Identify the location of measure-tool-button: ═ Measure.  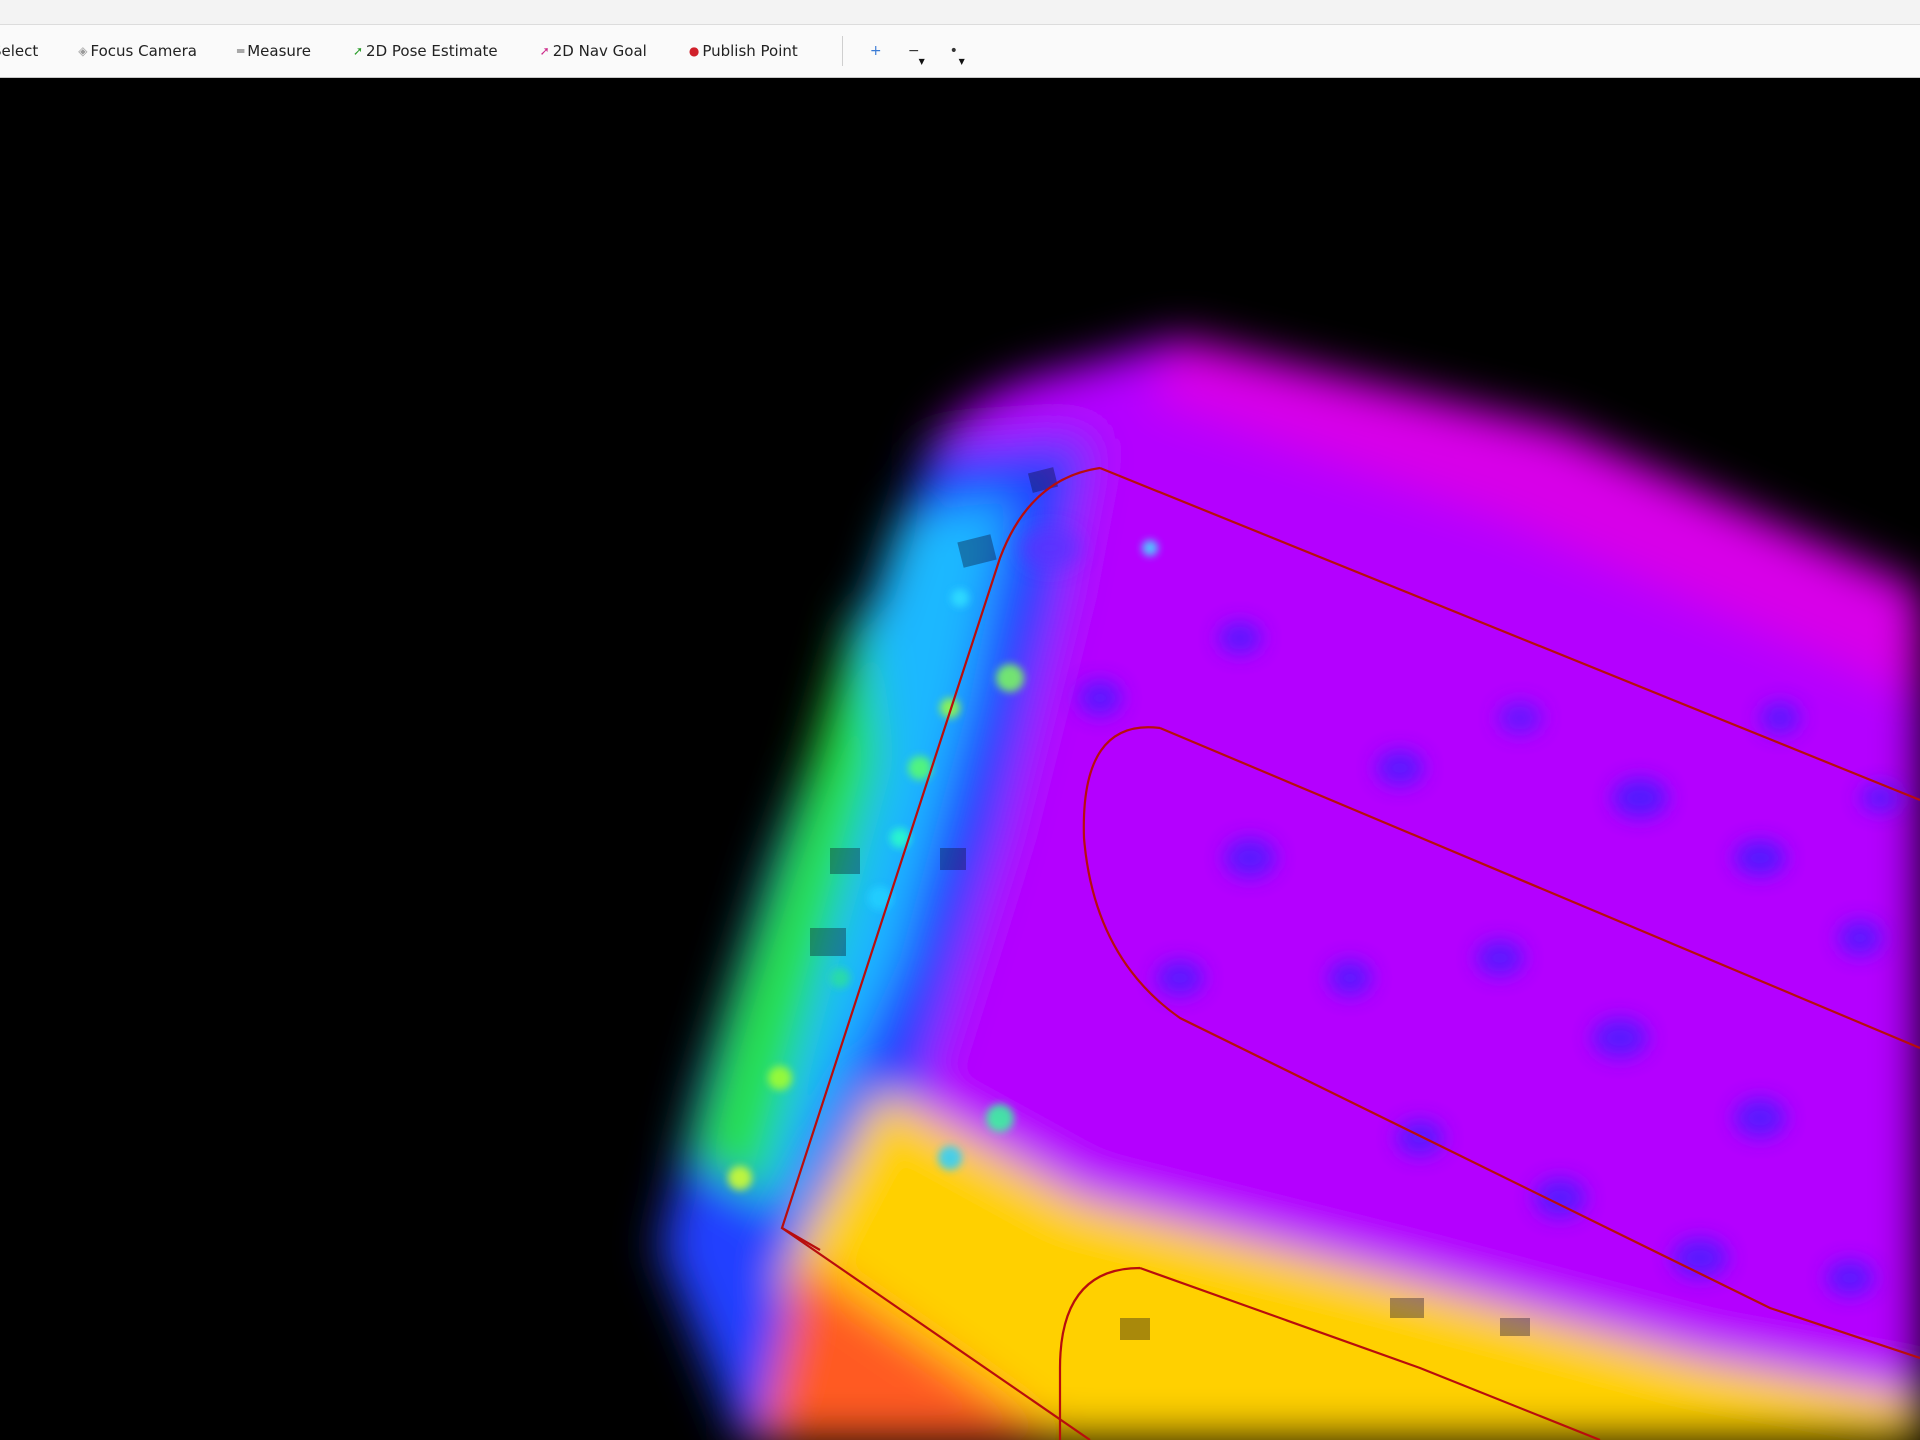
(274, 51).